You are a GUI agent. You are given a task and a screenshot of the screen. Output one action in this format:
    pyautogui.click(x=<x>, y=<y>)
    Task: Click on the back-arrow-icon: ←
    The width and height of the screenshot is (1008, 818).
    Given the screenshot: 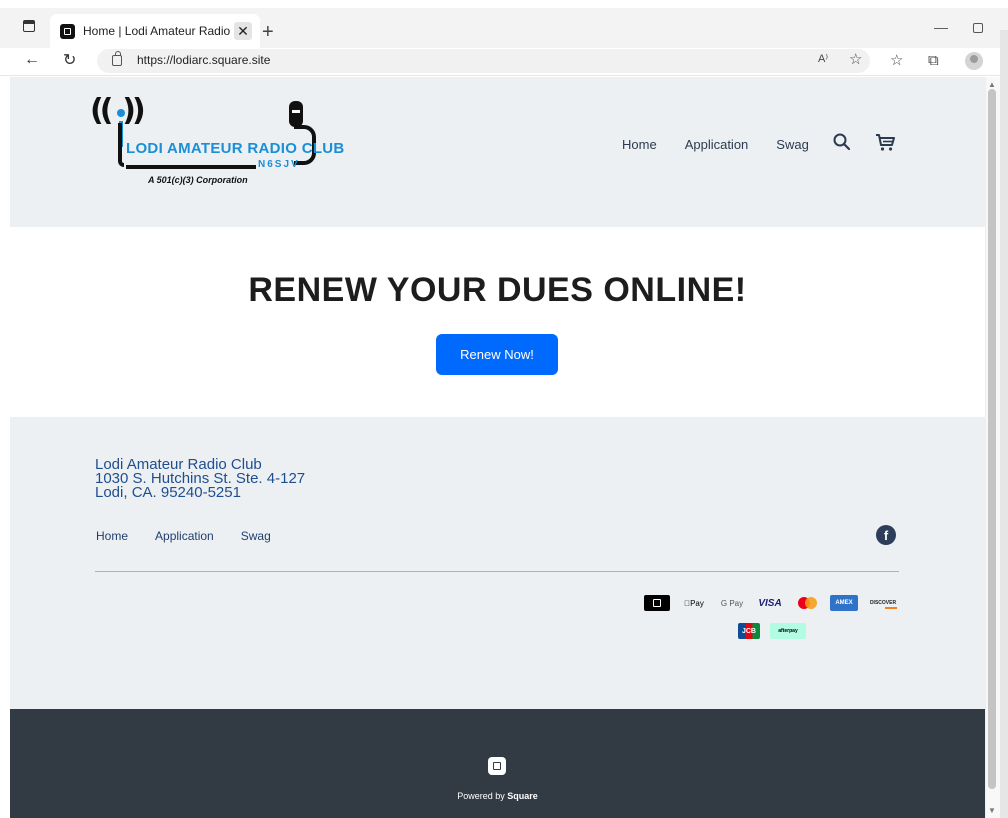 What is the action you would take?
    pyautogui.click(x=32, y=60)
    